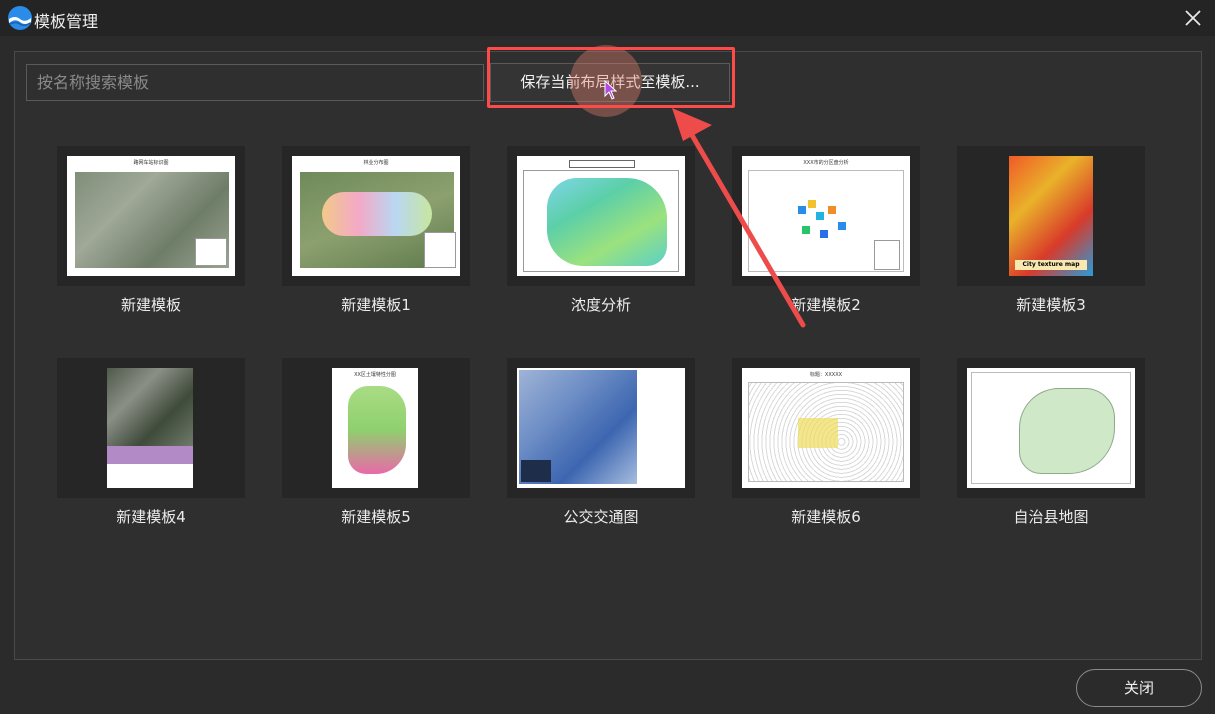 The height and width of the screenshot is (714, 1215). What do you see at coordinates (1051, 305) in the screenshot?
I see `template-name: 新建模板3` at bounding box center [1051, 305].